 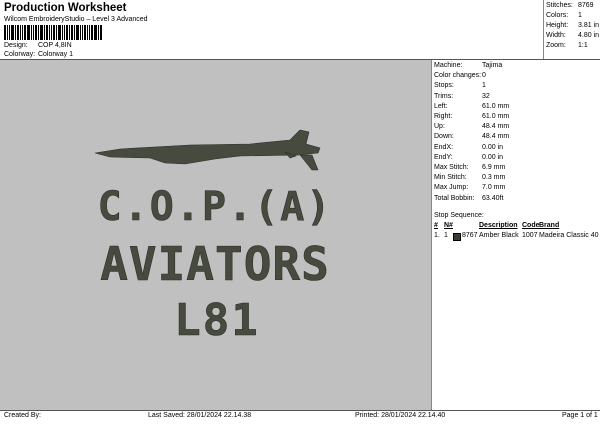 I want to click on machine-info-row: Stops: 1, so click(x=460, y=86).